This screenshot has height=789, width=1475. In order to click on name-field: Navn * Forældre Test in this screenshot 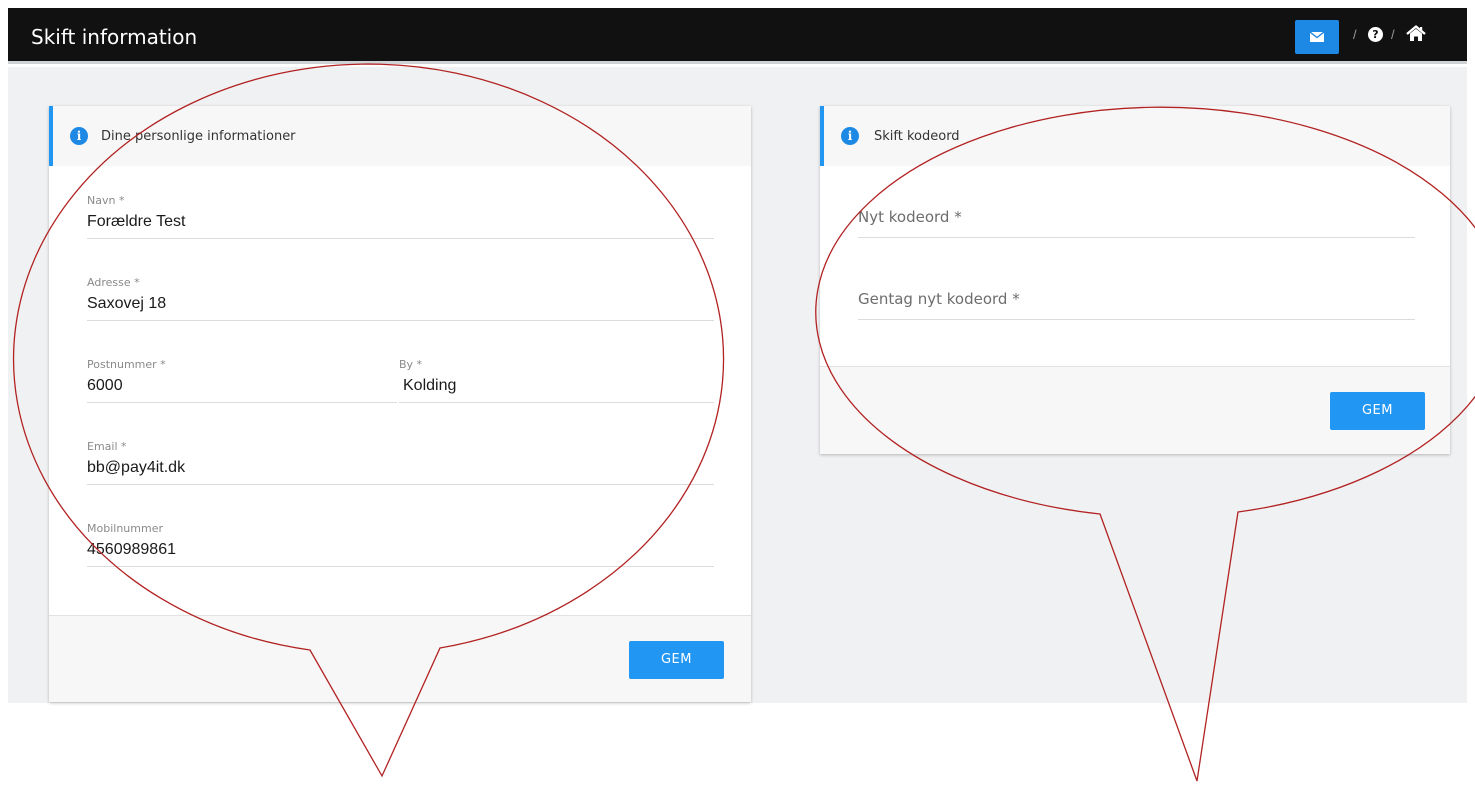, I will do `click(400, 214)`.